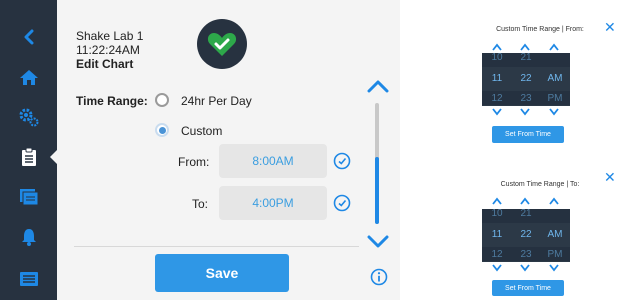  I want to click on radio-custom, so click(162, 130).